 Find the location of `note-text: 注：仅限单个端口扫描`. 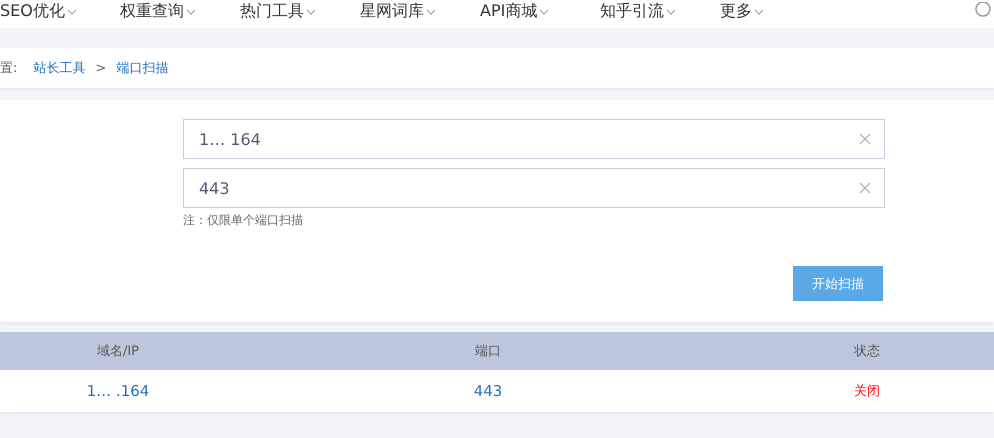

note-text: 注：仅限单个端口扫描 is located at coordinates (243, 220).